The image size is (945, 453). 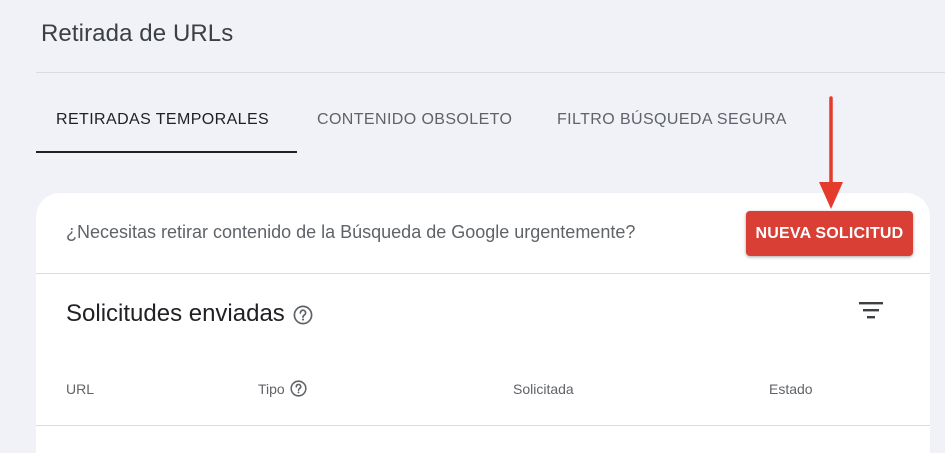 What do you see at coordinates (163, 119) in the screenshot?
I see `tab-label: RETIRADAS TEMPORALES` at bounding box center [163, 119].